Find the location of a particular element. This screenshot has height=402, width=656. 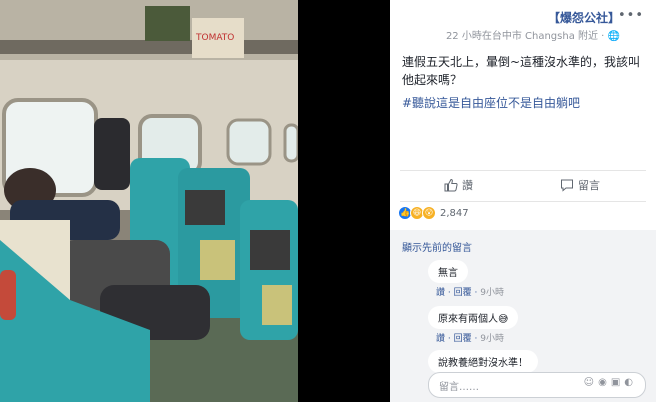

hashtag-link: #聽說這是自由座位不是自由躺吧 is located at coordinates (491, 102).